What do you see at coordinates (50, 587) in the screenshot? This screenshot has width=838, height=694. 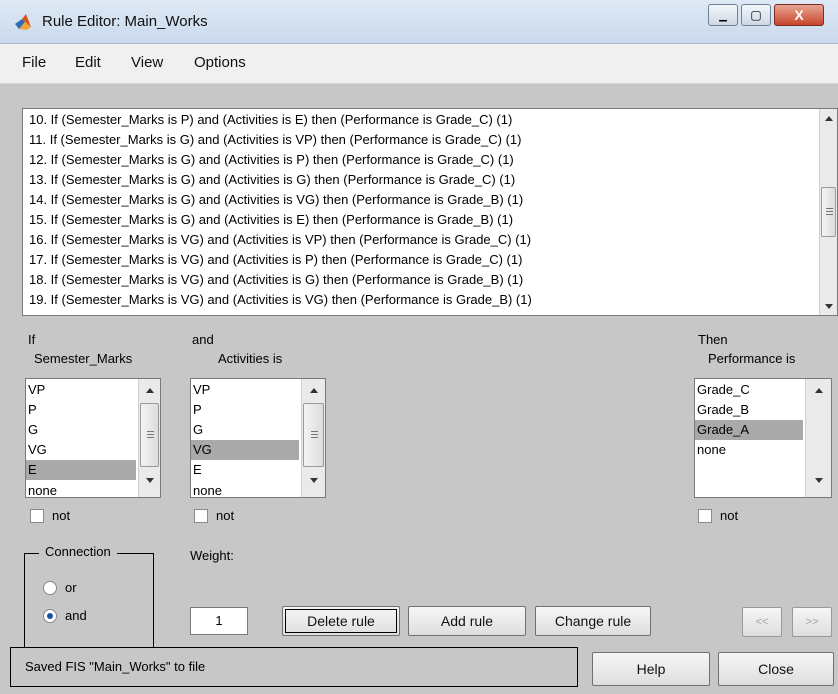 I see `radio-button` at bounding box center [50, 587].